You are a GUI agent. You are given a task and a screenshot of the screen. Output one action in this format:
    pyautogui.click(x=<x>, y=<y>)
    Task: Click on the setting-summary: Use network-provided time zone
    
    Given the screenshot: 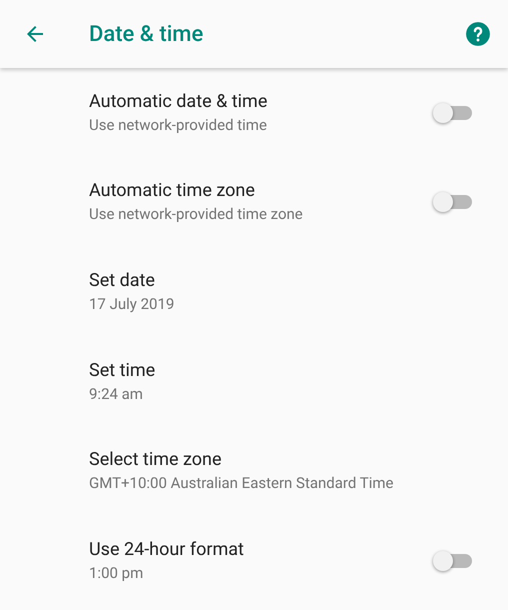 What is the action you would take?
    pyautogui.click(x=196, y=215)
    